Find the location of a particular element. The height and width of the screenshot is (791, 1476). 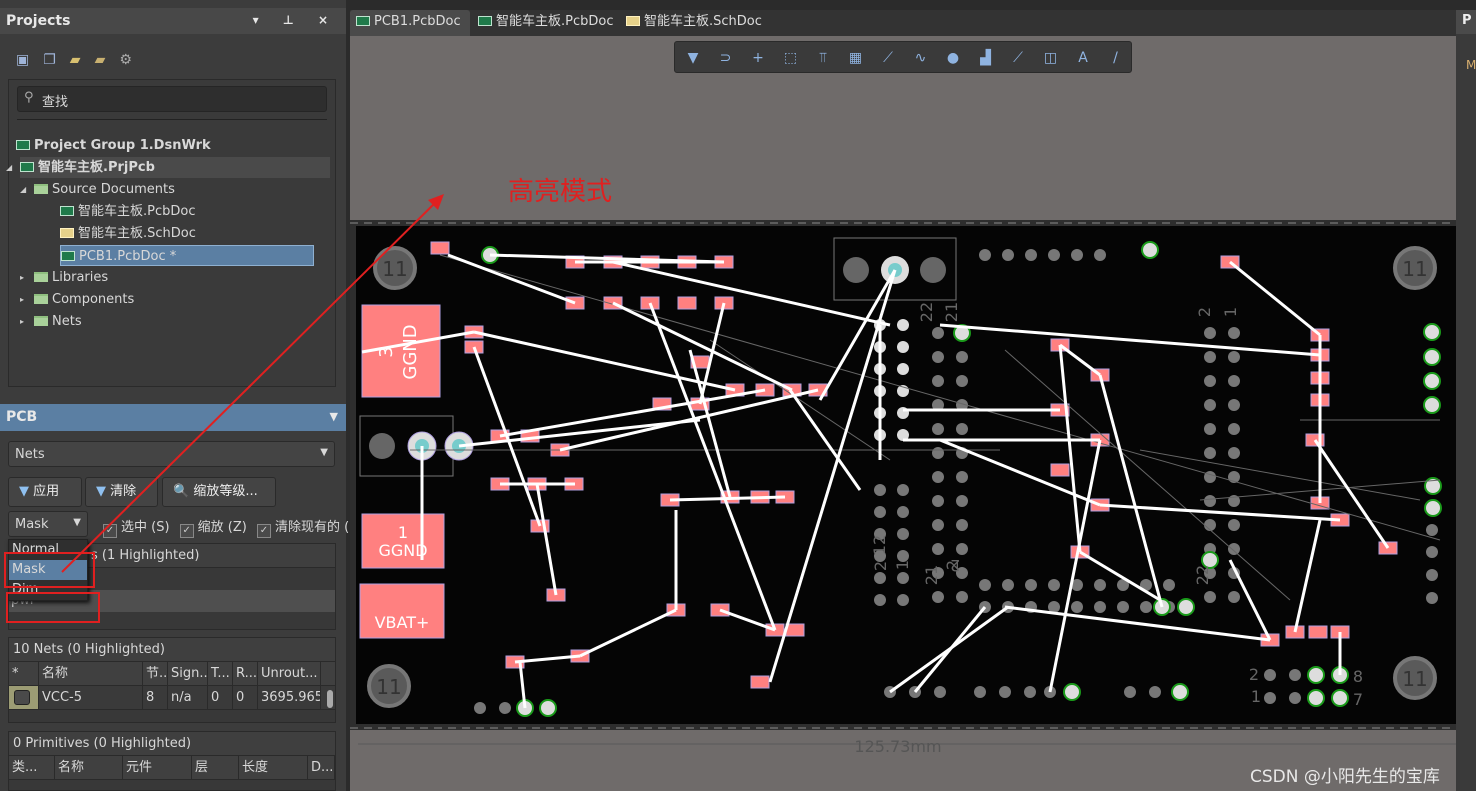

snap-icon: ⊃ is located at coordinates (726, 58).